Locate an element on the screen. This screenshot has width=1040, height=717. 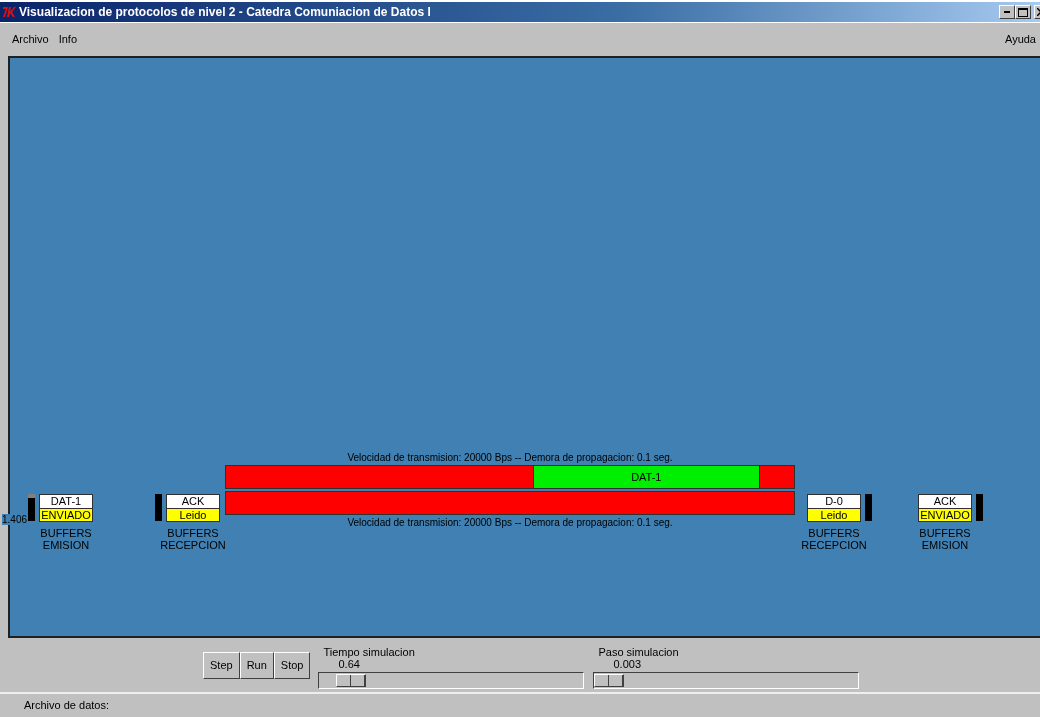
frame-label: DAT-1 is located at coordinates (66, 501).